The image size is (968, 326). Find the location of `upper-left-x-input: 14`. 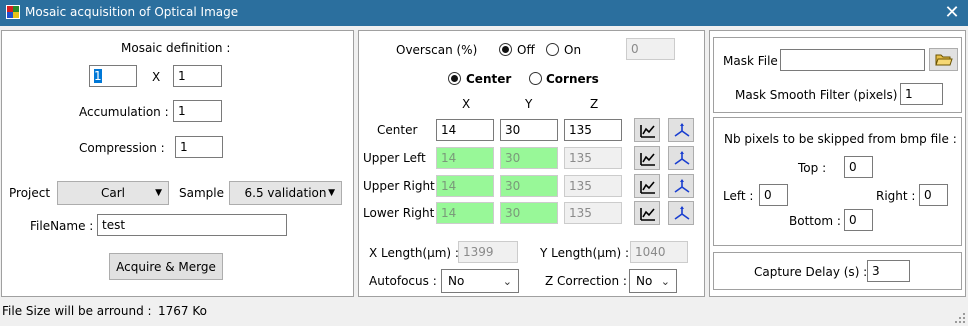

upper-left-x-input: 14 is located at coordinates (465, 158).